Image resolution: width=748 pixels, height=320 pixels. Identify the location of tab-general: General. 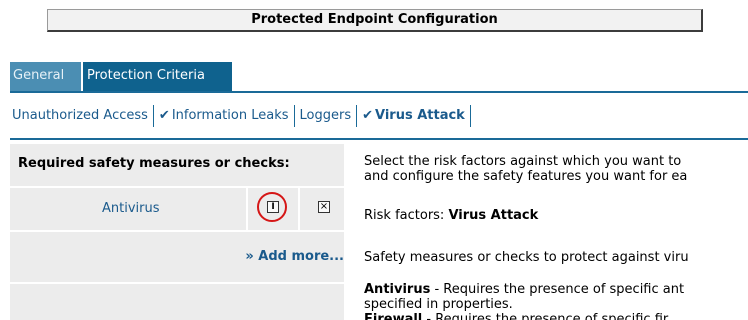
(45, 76).